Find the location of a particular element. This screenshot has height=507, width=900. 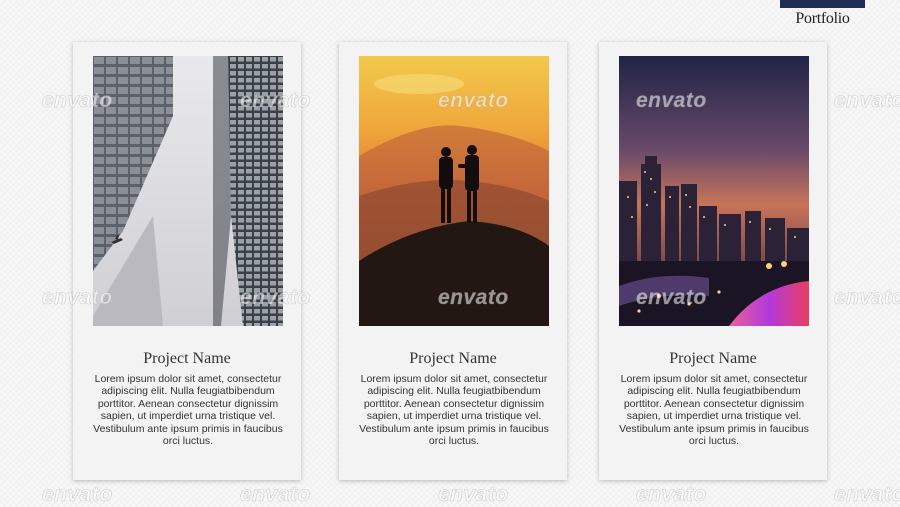

sunset-couple-photo is located at coordinates (454, 191).